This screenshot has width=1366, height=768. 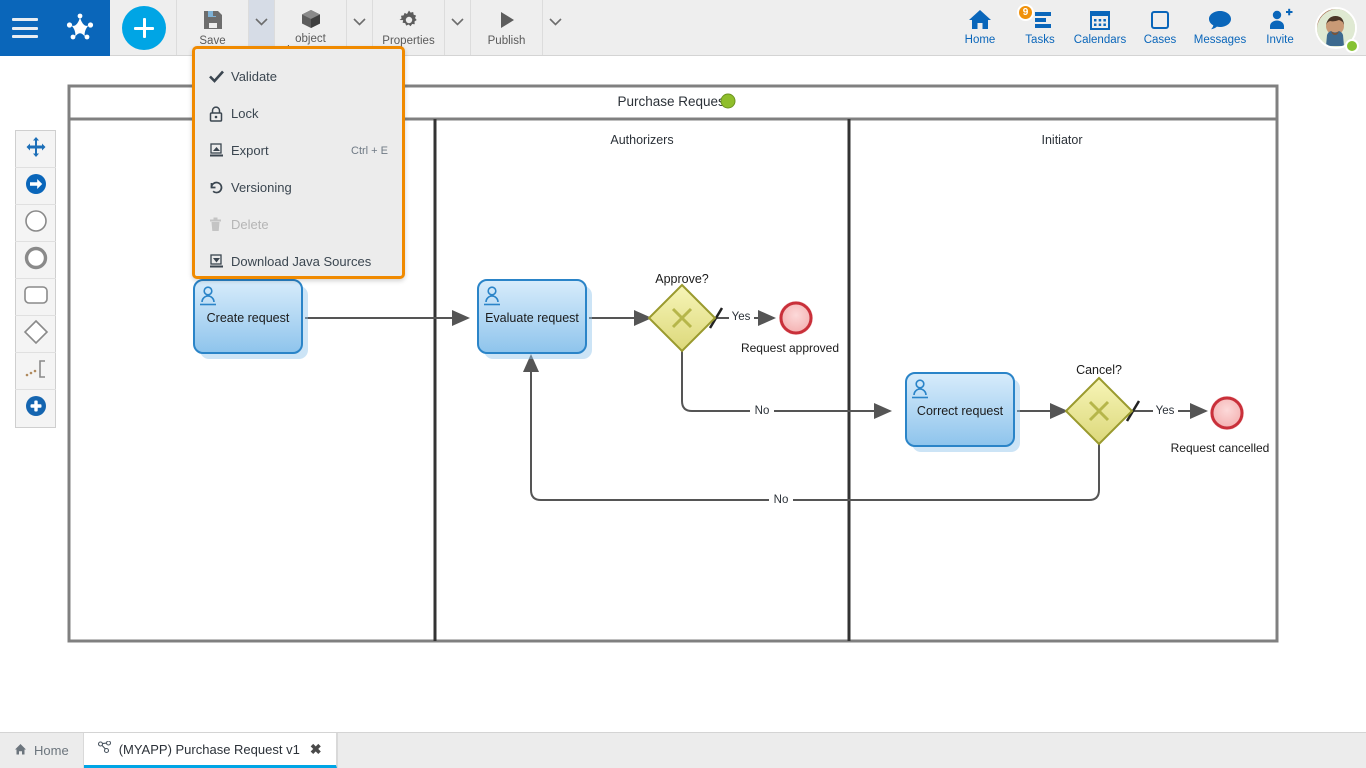 I want to click on task-label-2: Evaluate request, so click(x=532, y=318).